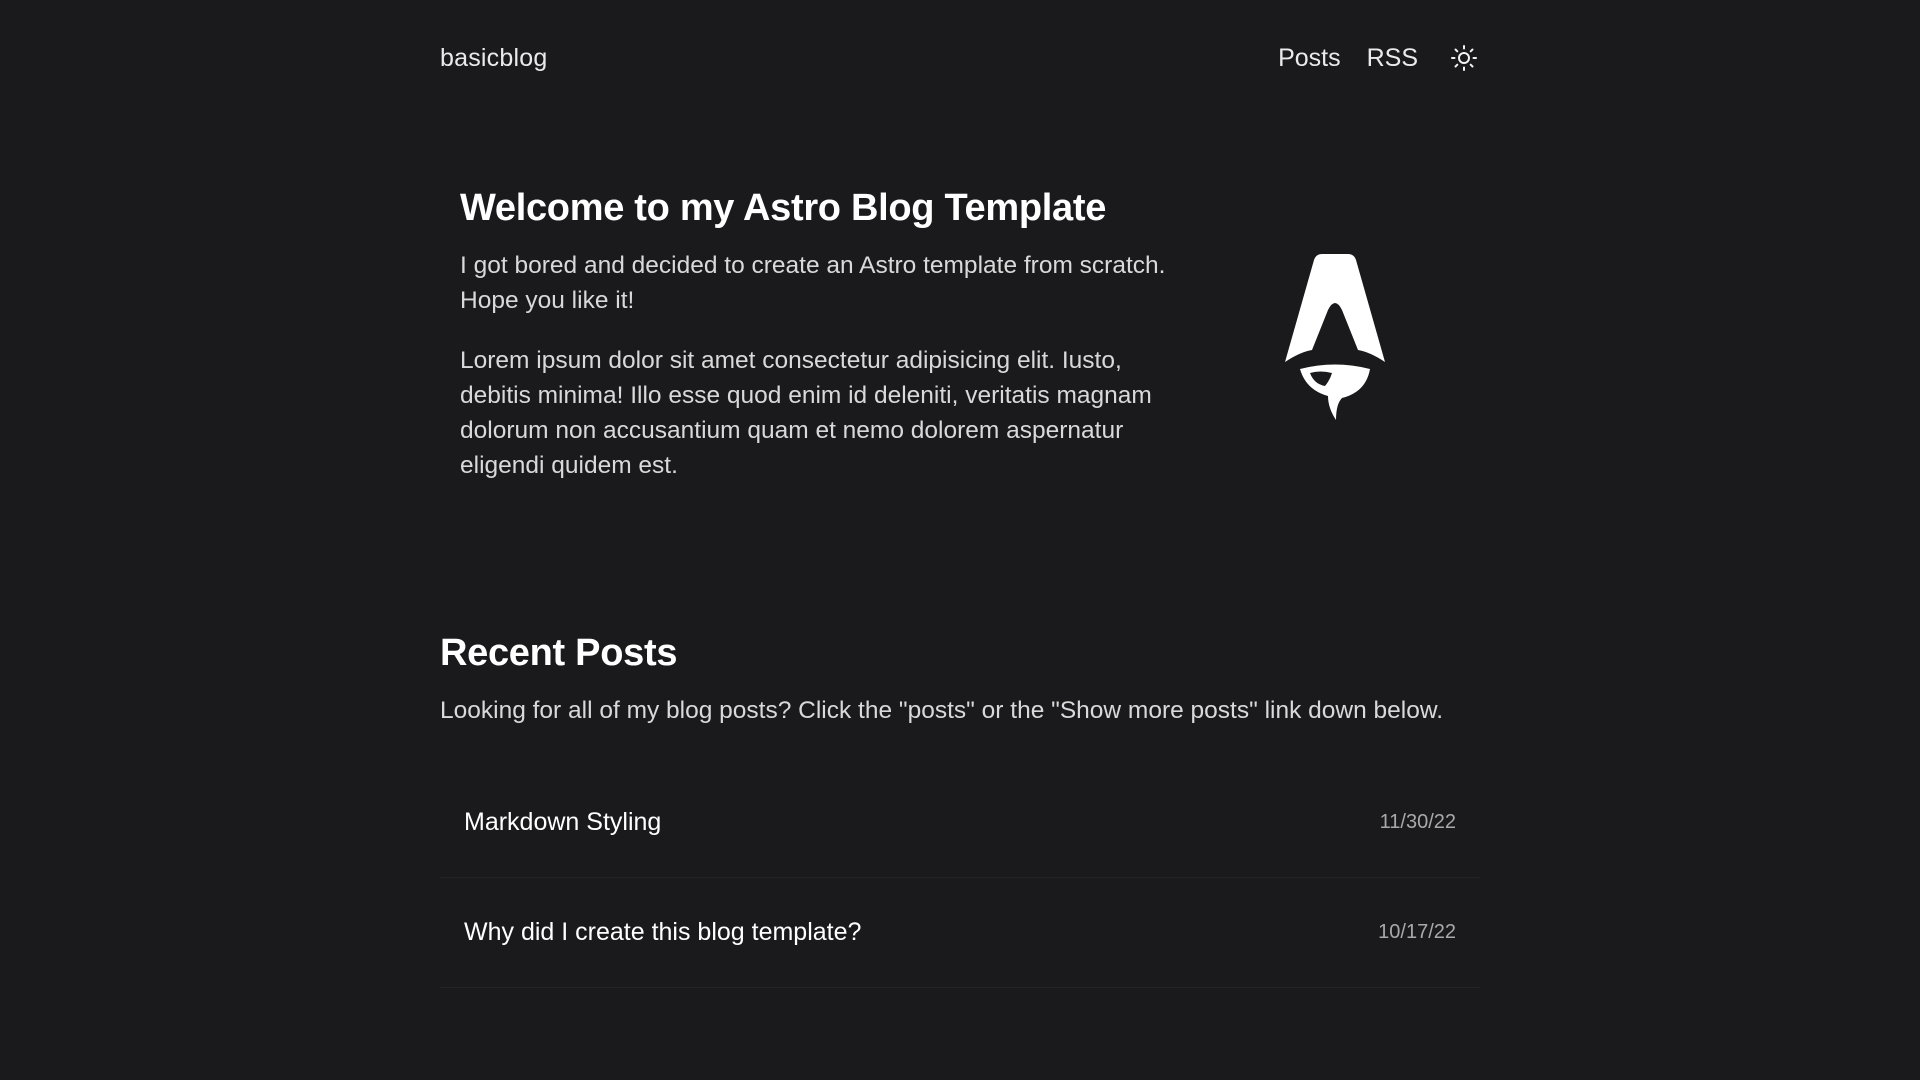  I want to click on main-nav: Posts RSS, so click(1379, 58).